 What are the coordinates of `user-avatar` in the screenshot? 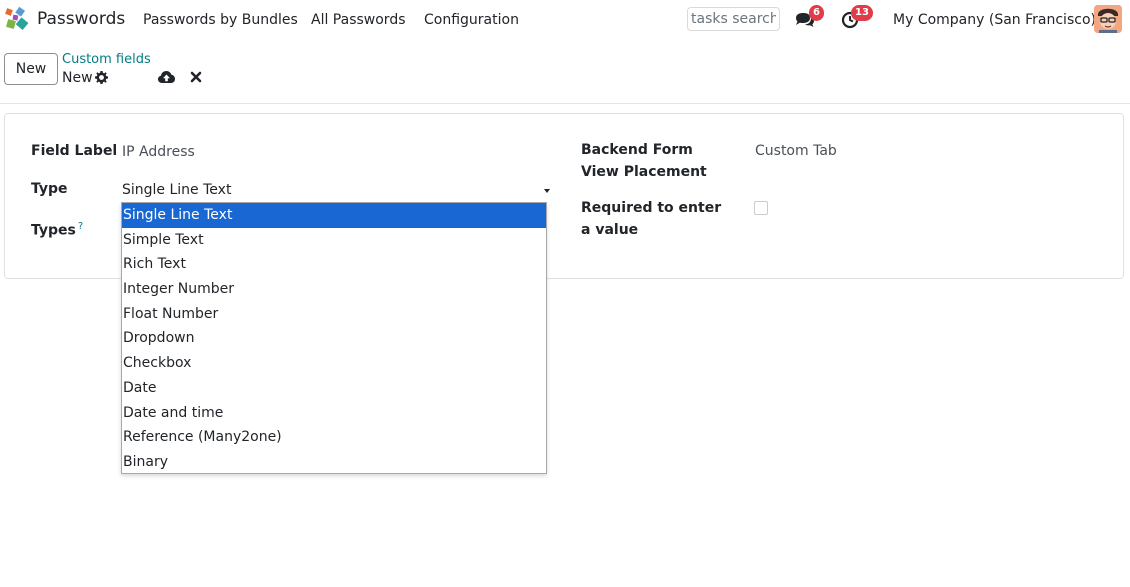 It's located at (1108, 19).